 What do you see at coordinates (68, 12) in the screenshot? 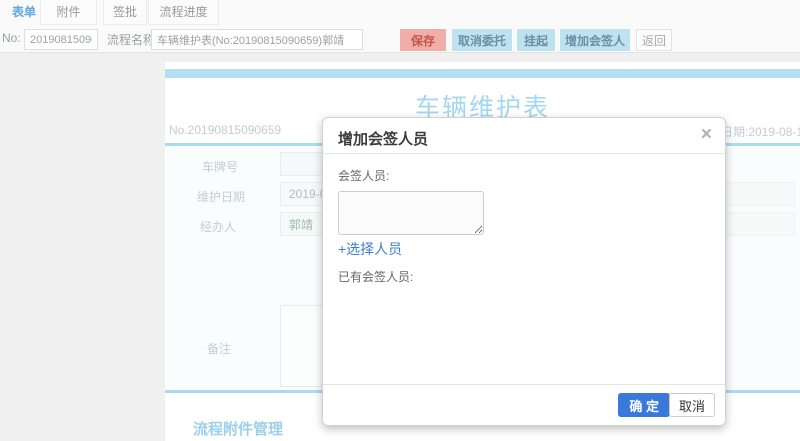
I see `tab-attachments: 附件` at bounding box center [68, 12].